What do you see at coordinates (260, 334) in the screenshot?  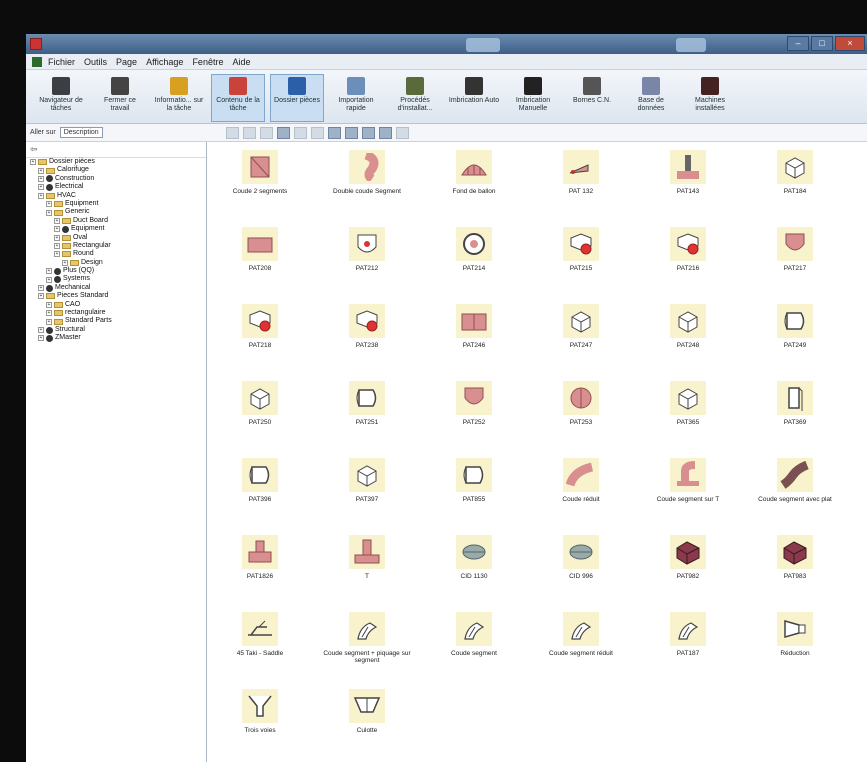 I see `part-item: PAT218` at bounding box center [260, 334].